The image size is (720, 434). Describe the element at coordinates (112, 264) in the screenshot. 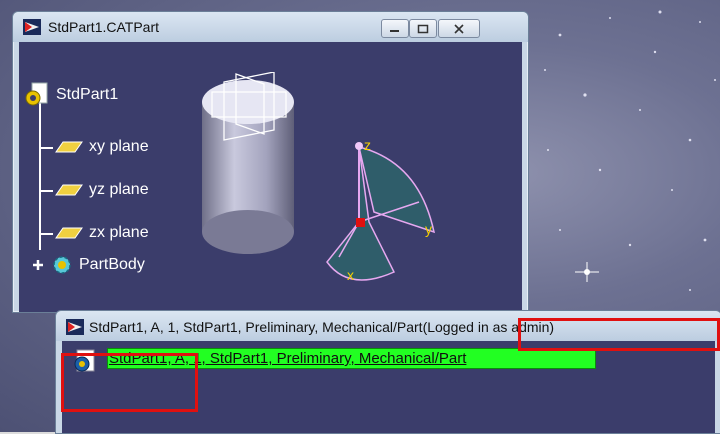

I see `tree-item-label: PartBody` at that location.